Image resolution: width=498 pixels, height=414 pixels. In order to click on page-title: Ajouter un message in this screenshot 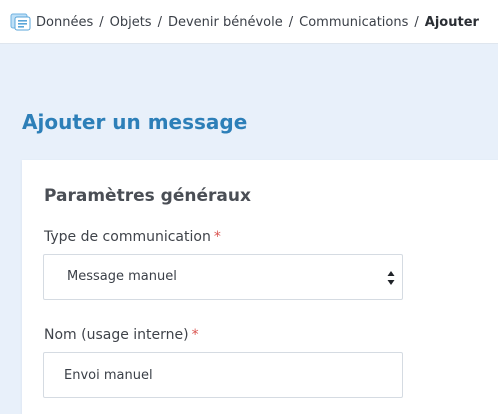, I will do `click(135, 122)`.